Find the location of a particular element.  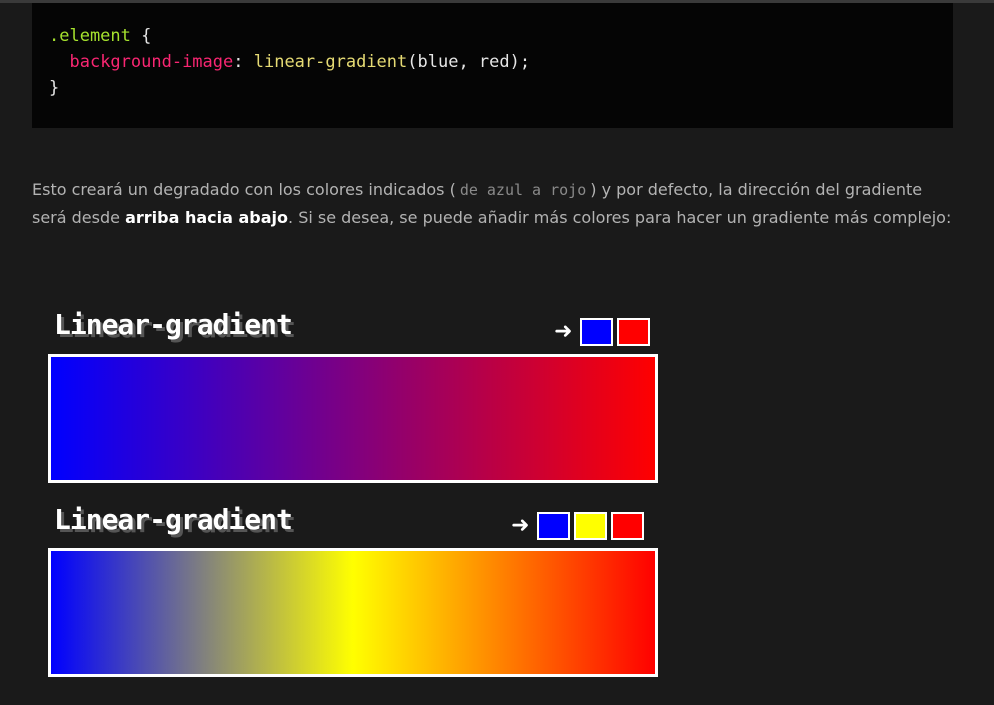

gradient-preview-blue-red is located at coordinates (353, 418).